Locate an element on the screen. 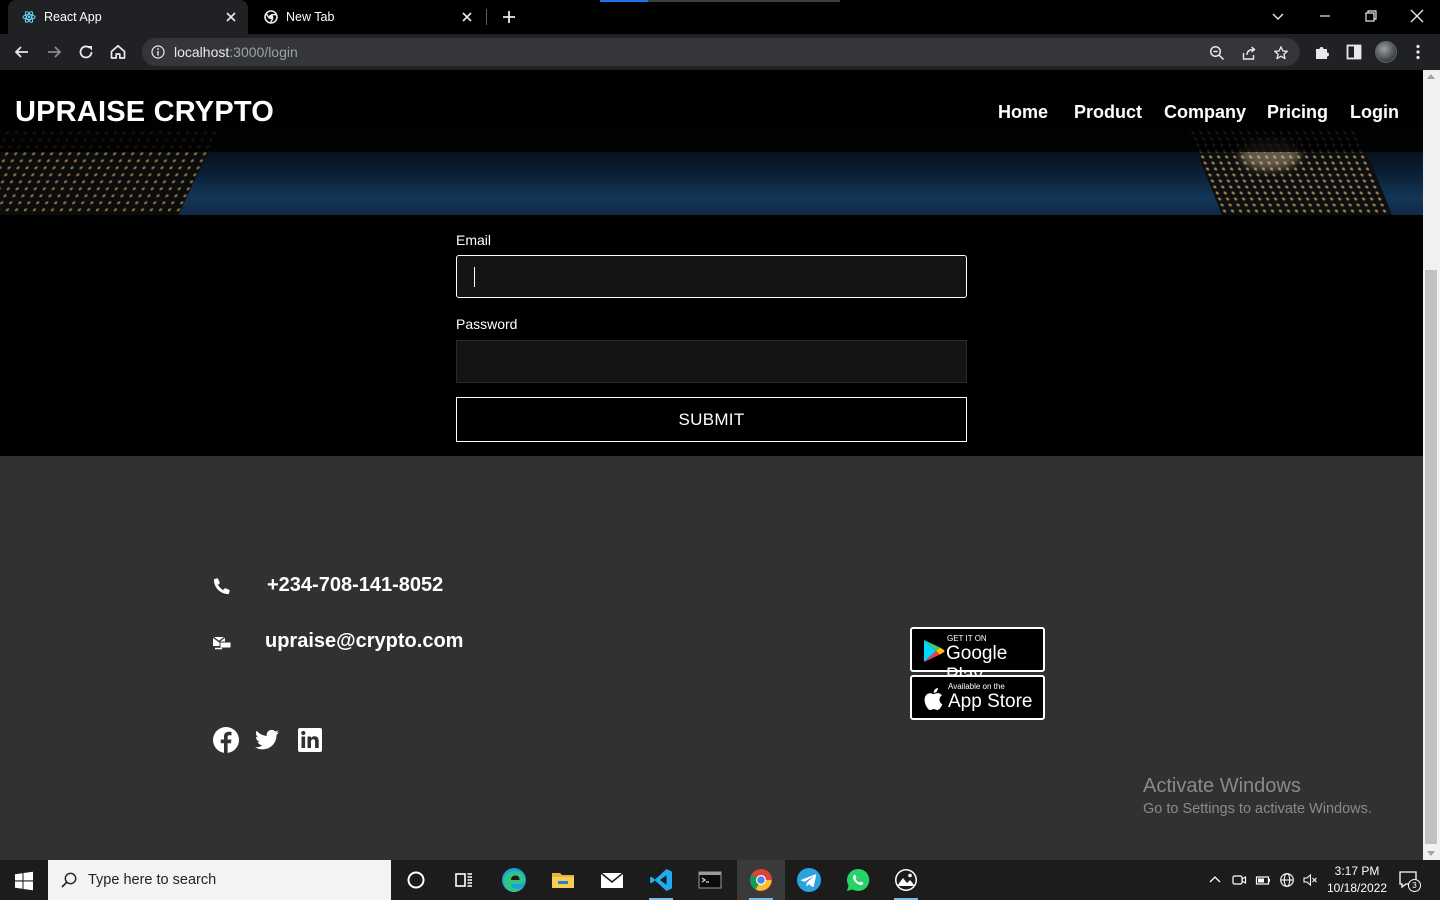 This screenshot has height=900, width=1440. app-store-big-text: App Store is located at coordinates (990, 701).